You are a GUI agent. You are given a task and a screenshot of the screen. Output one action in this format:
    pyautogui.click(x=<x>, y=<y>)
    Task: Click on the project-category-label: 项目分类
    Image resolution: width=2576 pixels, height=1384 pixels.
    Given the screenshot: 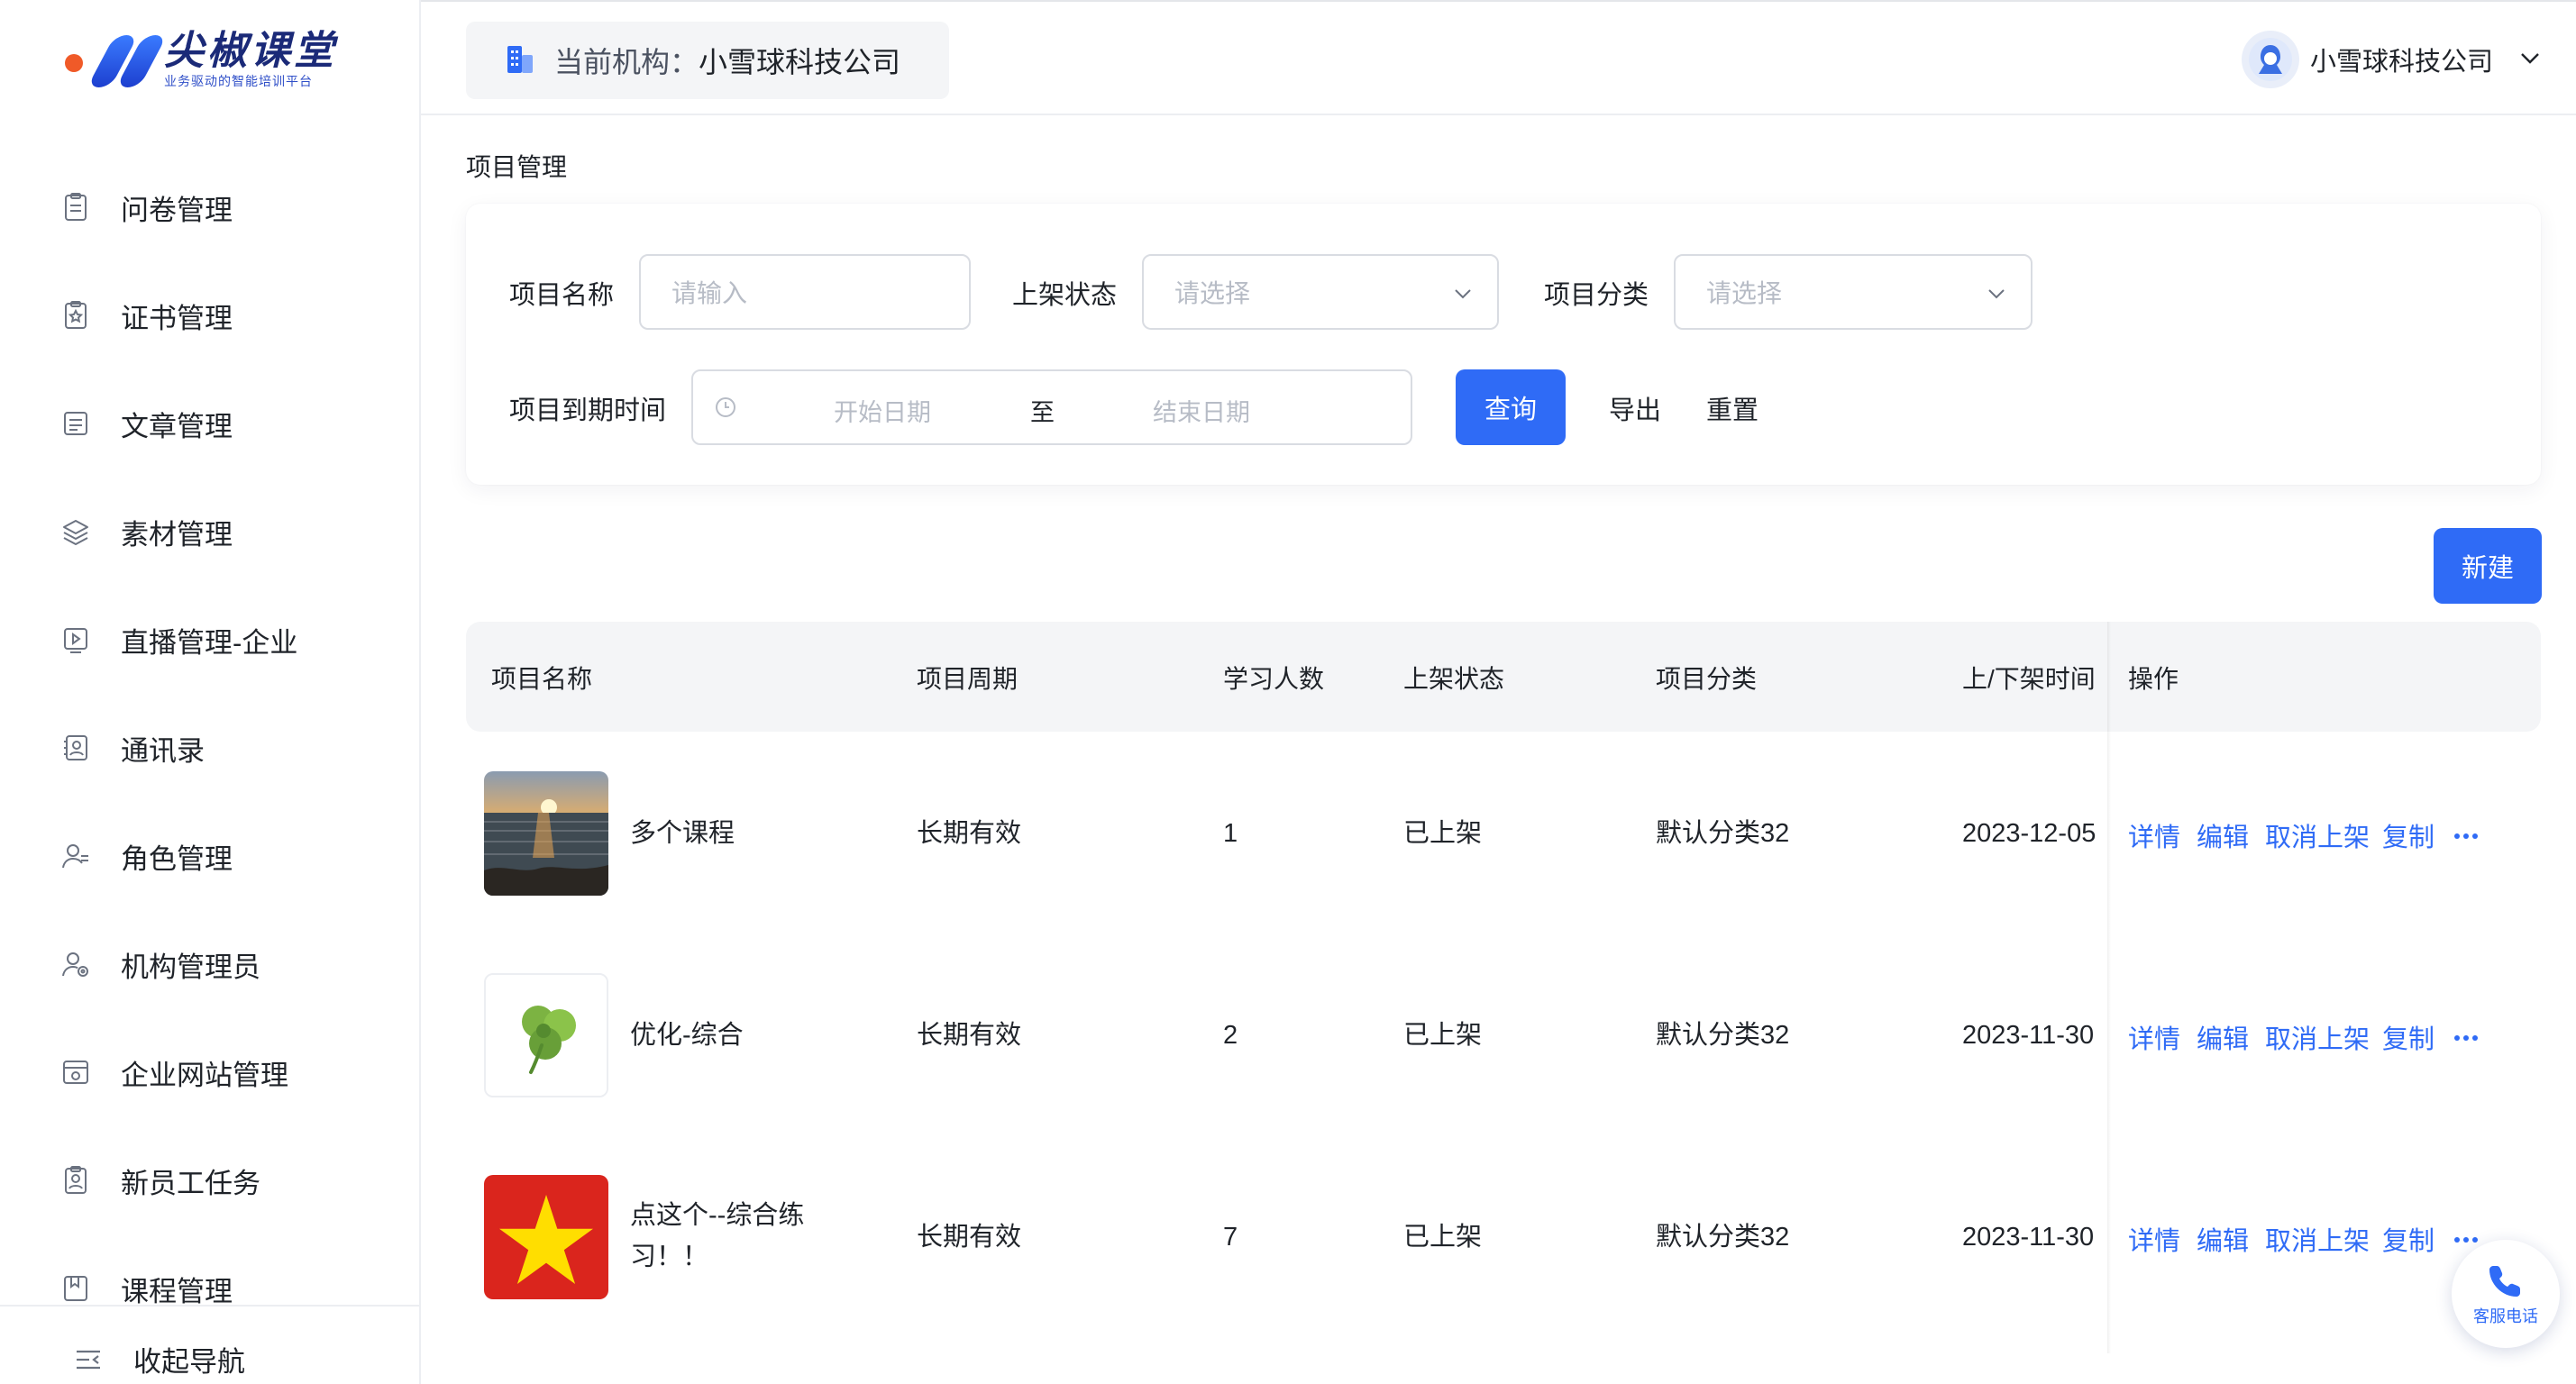 What is the action you would take?
    pyautogui.click(x=1597, y=295)
    